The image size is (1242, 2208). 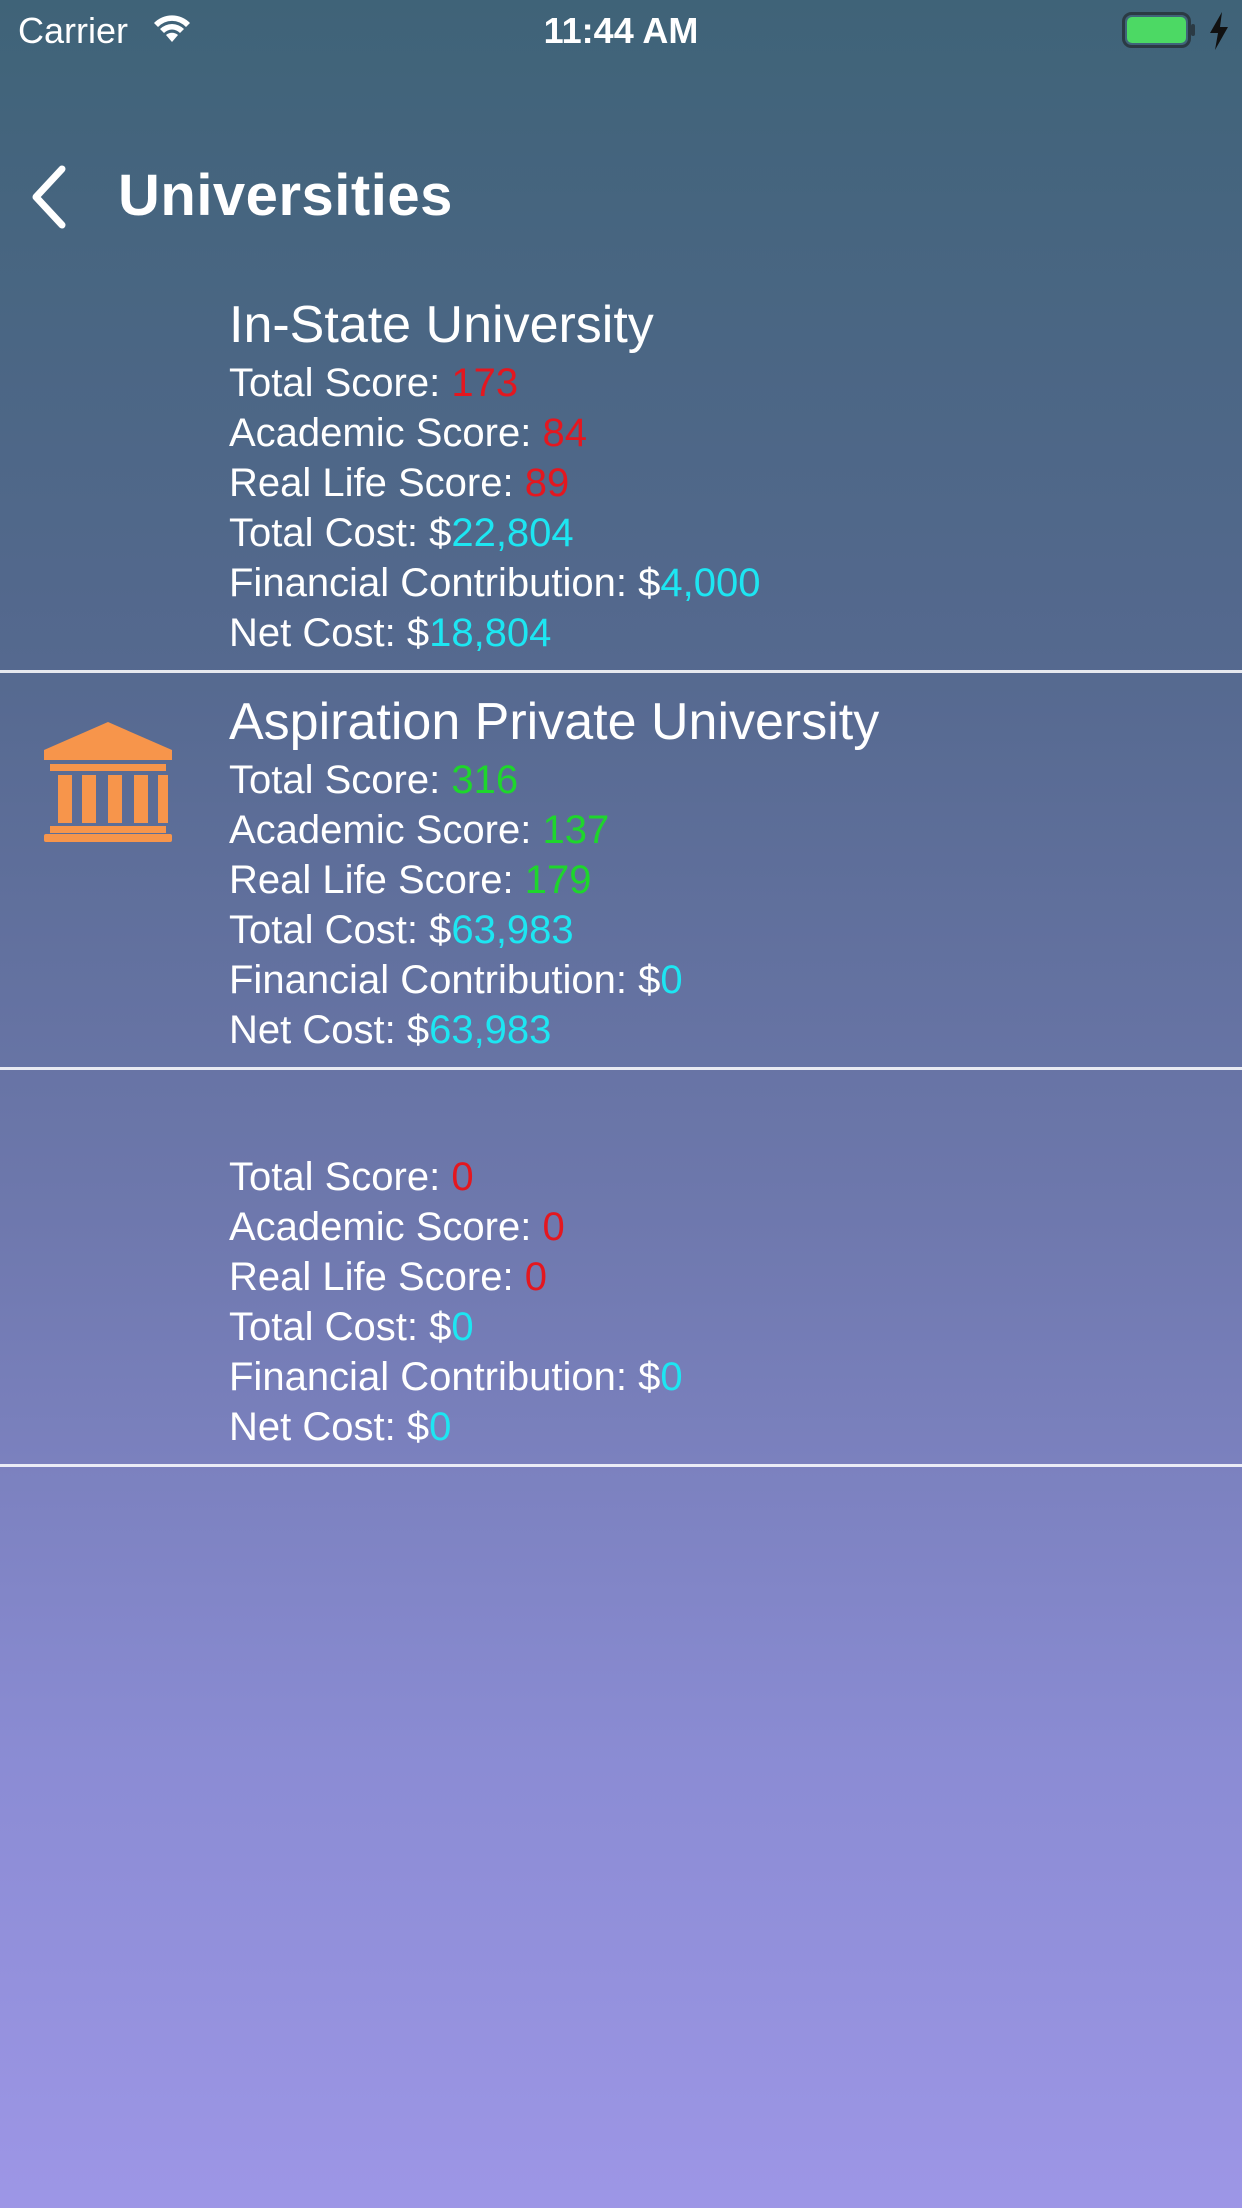 What do you see at coordinates (564, 433) in the screenshot?
I see `academic-score-value: 84` at bounding box center [564, 433].